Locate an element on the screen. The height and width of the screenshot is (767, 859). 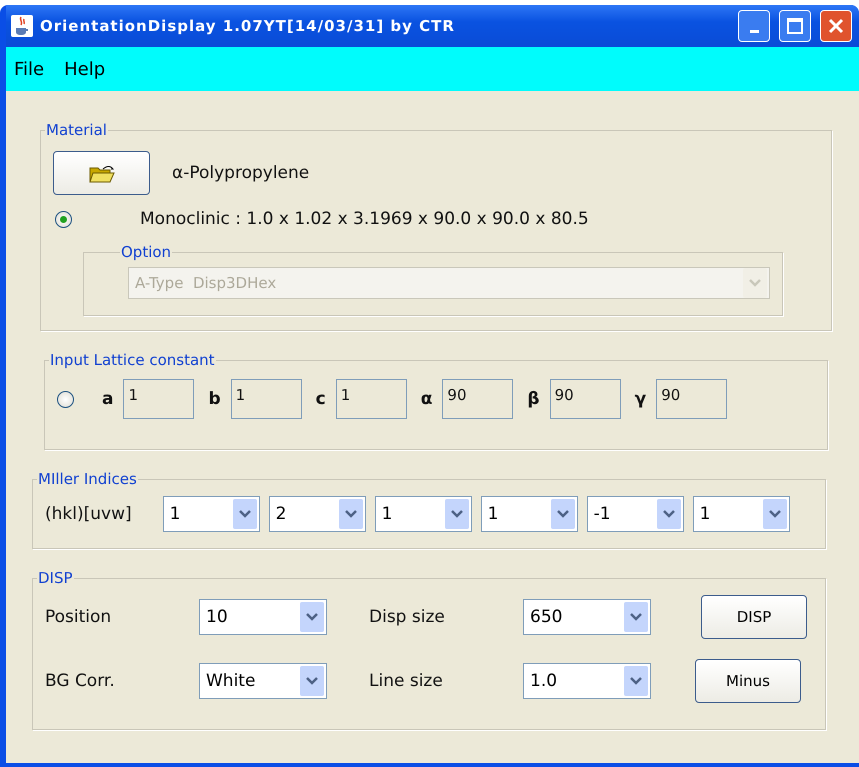
group-title: Material is located at coordinates (76, 130).